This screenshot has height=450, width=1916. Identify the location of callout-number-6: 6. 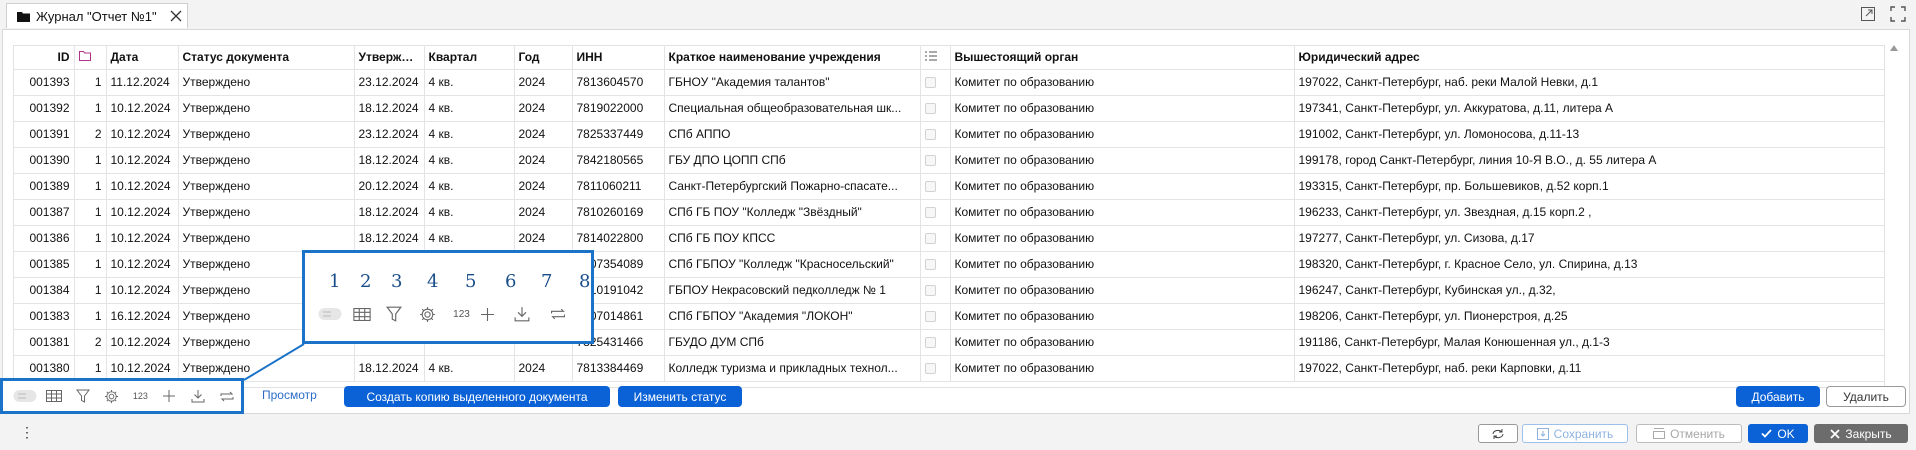
(511, 281).